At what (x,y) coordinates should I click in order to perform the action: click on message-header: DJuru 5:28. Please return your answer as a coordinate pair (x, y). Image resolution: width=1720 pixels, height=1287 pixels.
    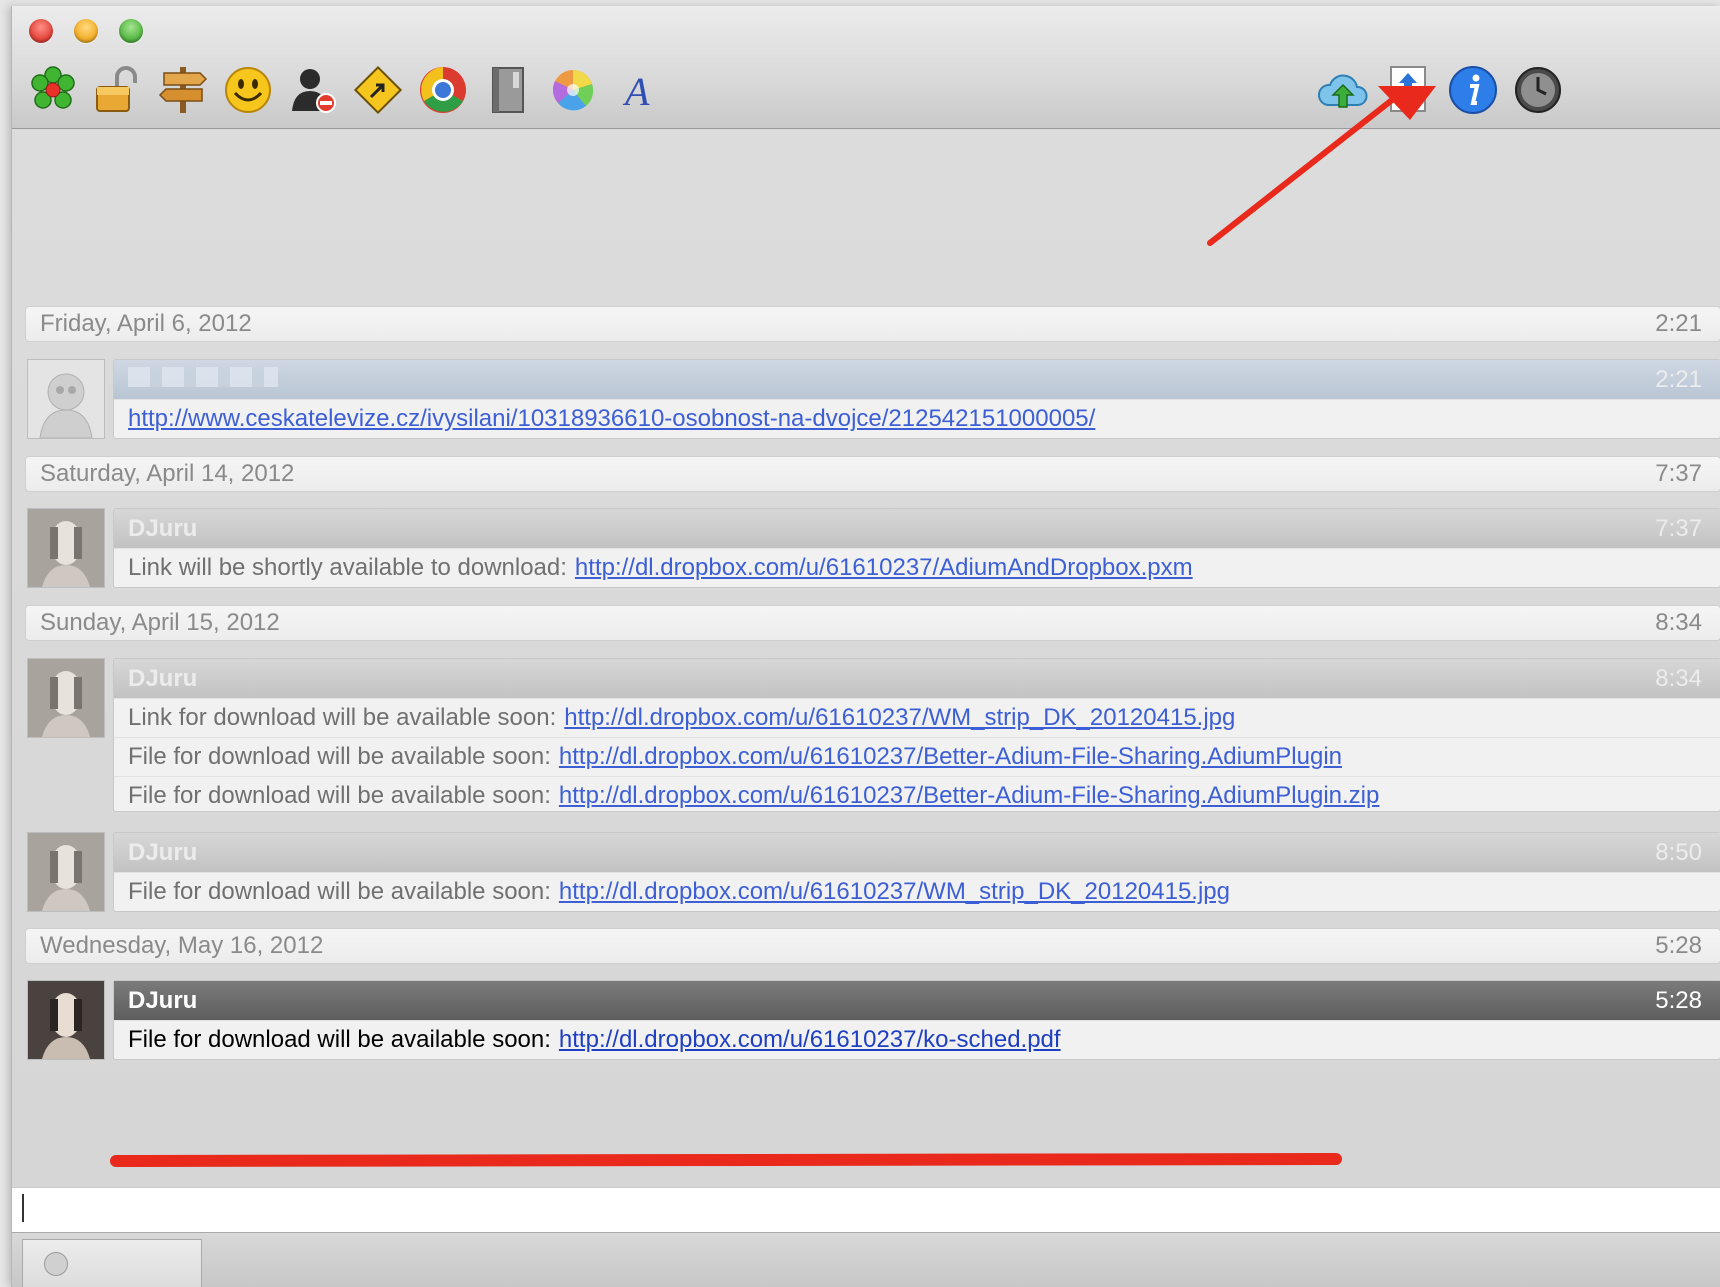
    Looking at the image, I should click on (917, 1000).